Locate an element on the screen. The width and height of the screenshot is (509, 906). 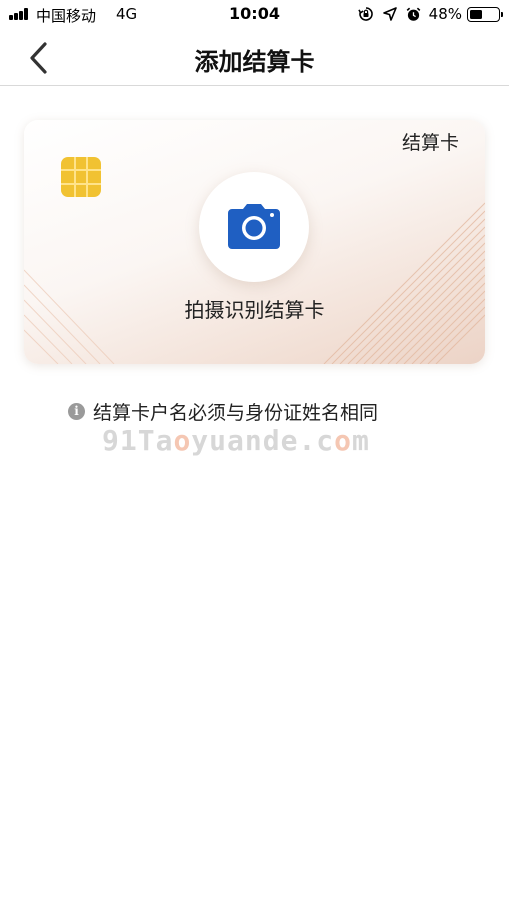
nav-bar: 添加结算卡 is located at coordinates (254, 58).